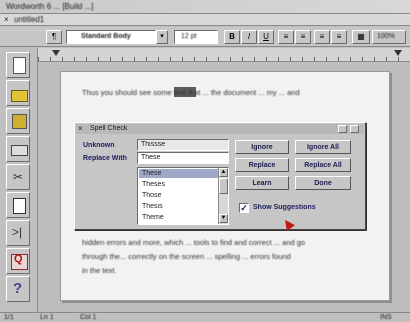 This screenshot has height=322, width=410. I want to click on tool-palette: ✂ >| Q ?, so click(19, 180).